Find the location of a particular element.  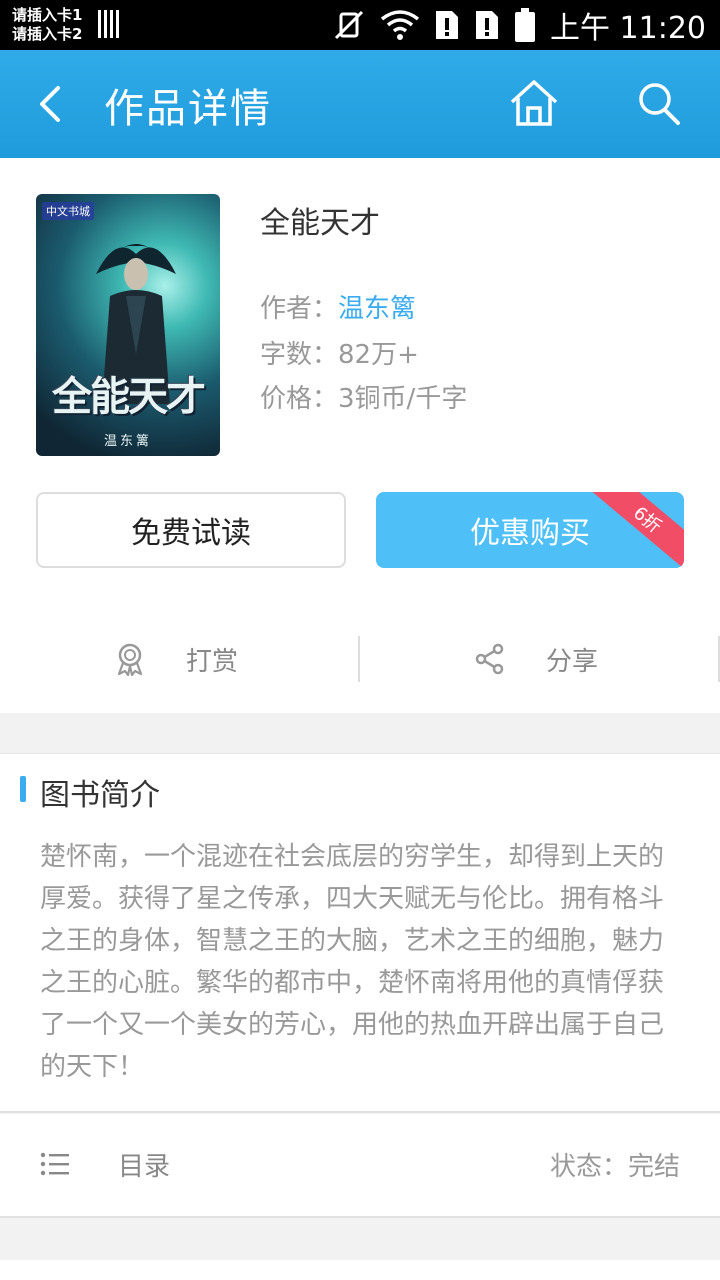

section-title: 图书简介 is located at coordinates (100, 795).